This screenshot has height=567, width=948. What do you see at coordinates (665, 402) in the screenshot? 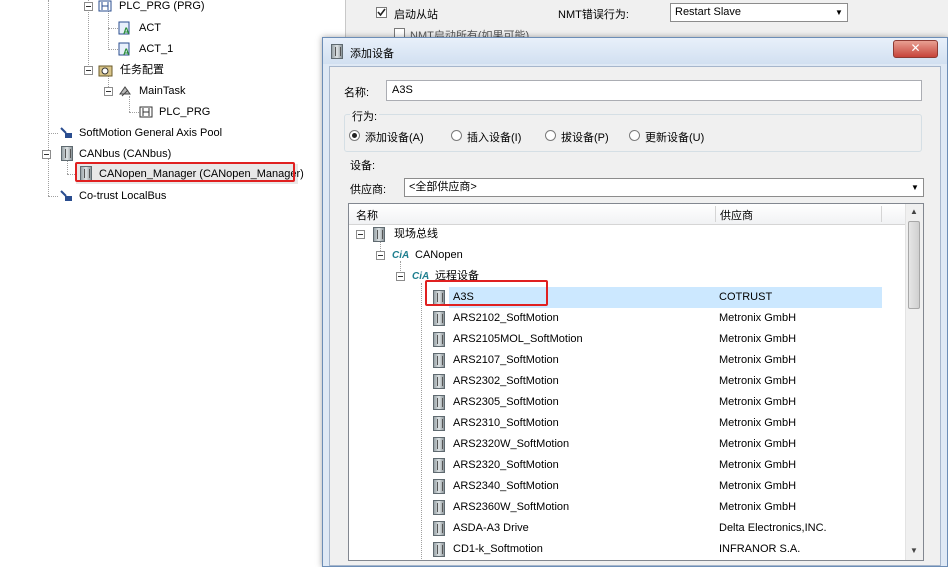
I see `device-row: ARS2305_SoftMotion Metronix GmbH` at bounding box center [665, 402].